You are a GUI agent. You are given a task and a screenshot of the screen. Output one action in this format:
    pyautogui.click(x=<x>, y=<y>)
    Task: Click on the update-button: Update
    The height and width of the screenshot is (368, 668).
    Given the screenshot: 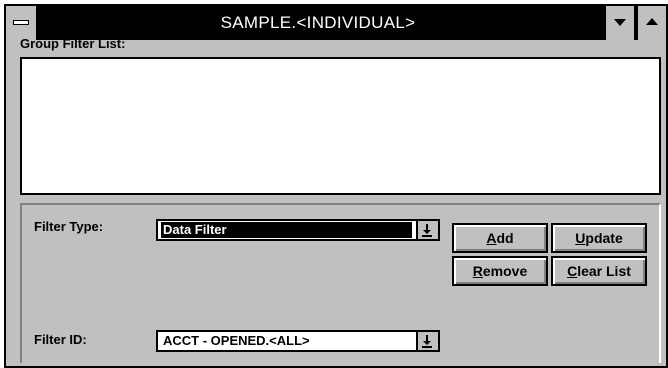 What is the action you would take?
    pyautogui.click(x=599, y=238)
    